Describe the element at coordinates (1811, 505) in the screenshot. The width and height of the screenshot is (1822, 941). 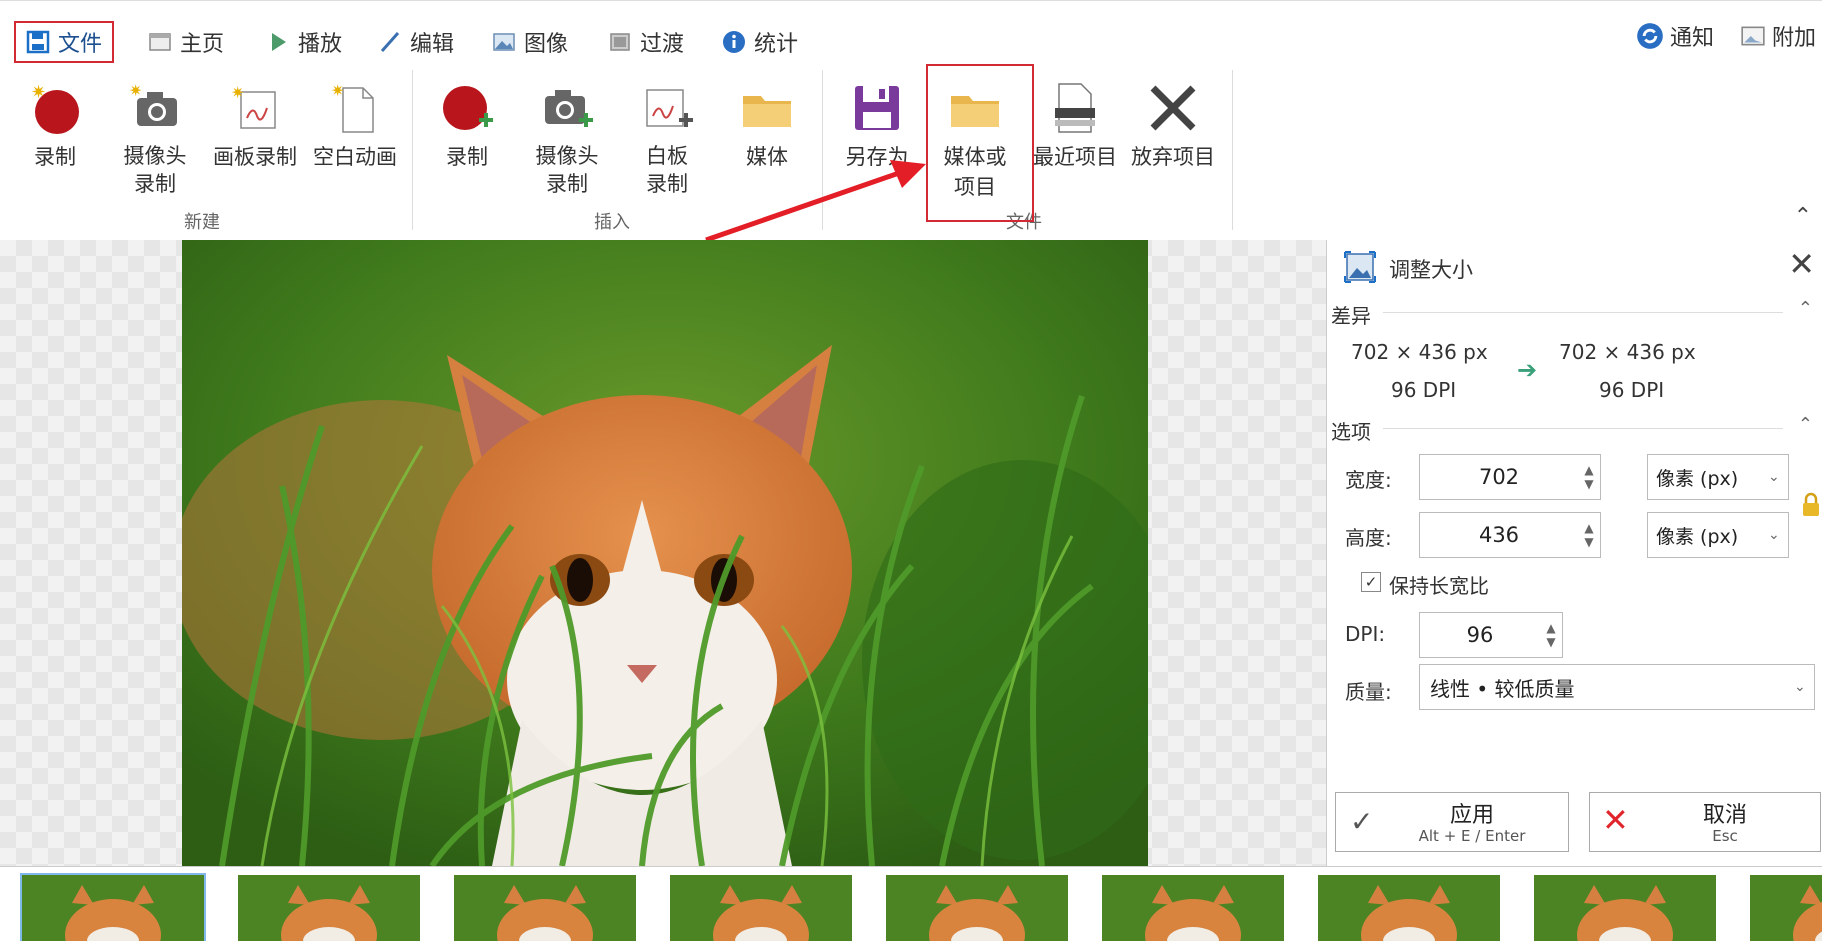
I see `lock-icon` at that location.